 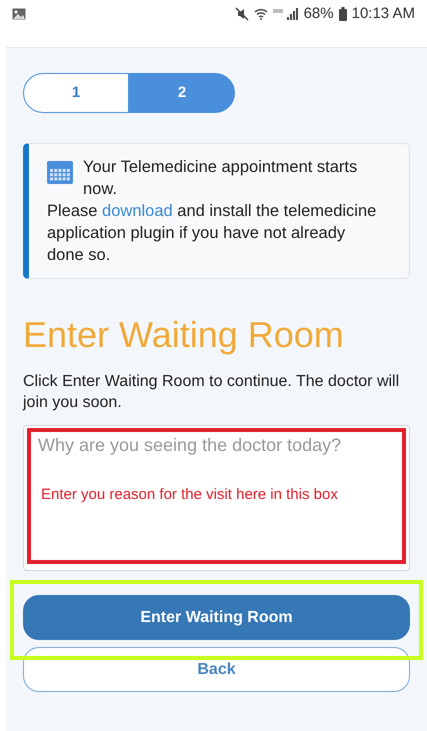 I want to click on battery-percent: 68%, so click(x=319, y=14).